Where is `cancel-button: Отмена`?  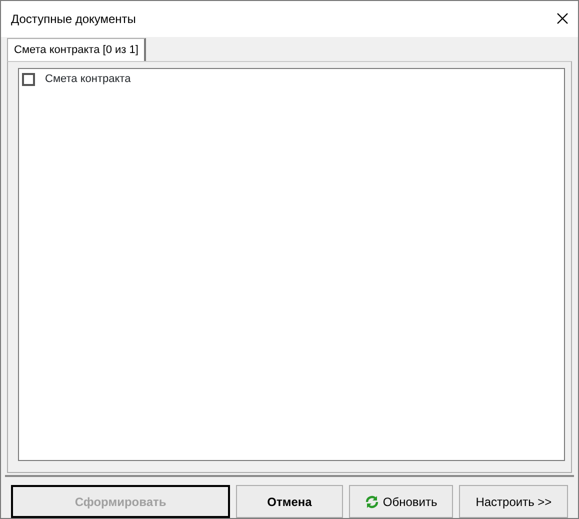
cancel-button: Отмена is located at coordinates (289, 501).